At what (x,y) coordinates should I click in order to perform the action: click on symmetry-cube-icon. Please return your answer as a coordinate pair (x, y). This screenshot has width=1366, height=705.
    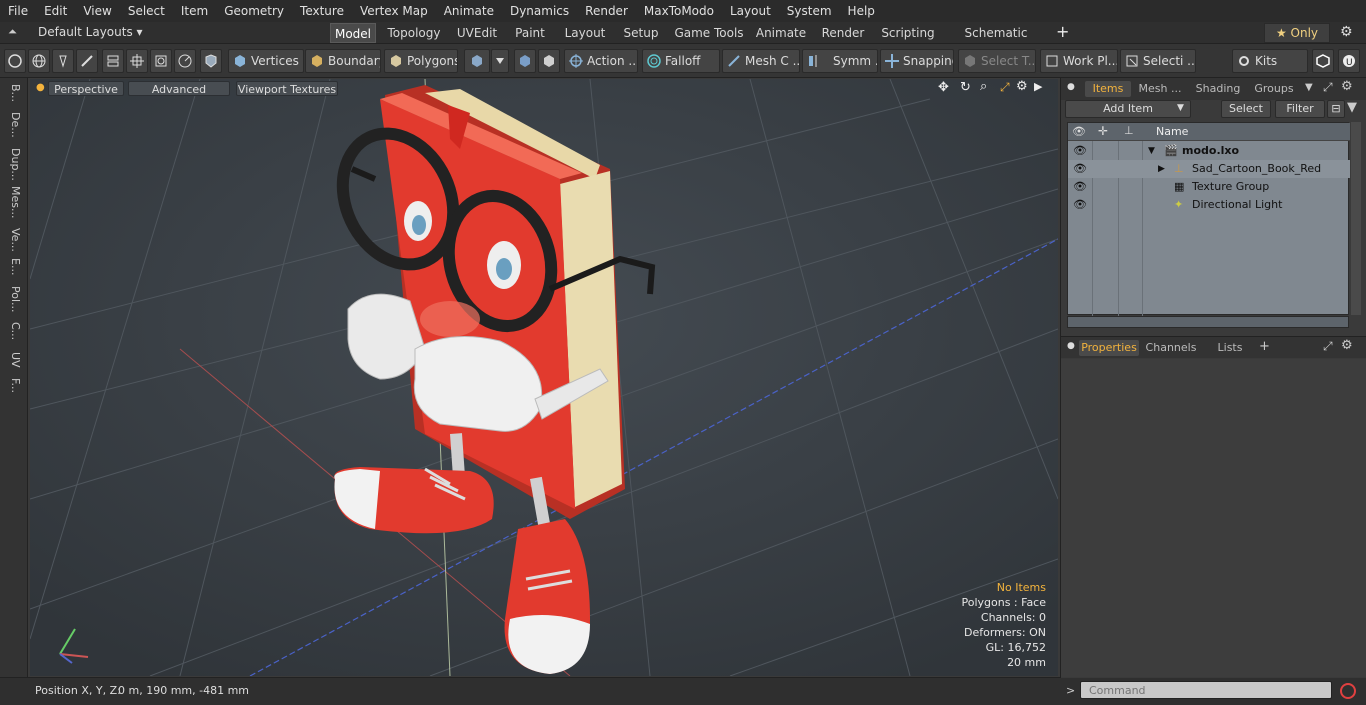
    Looking at the image, I should click on (525, 61).